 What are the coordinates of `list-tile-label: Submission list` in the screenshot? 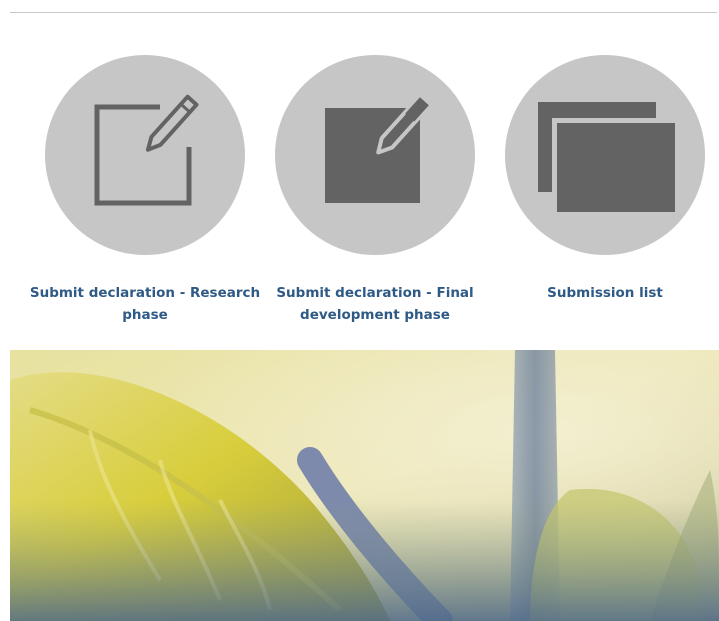 It's located at (602, 293).